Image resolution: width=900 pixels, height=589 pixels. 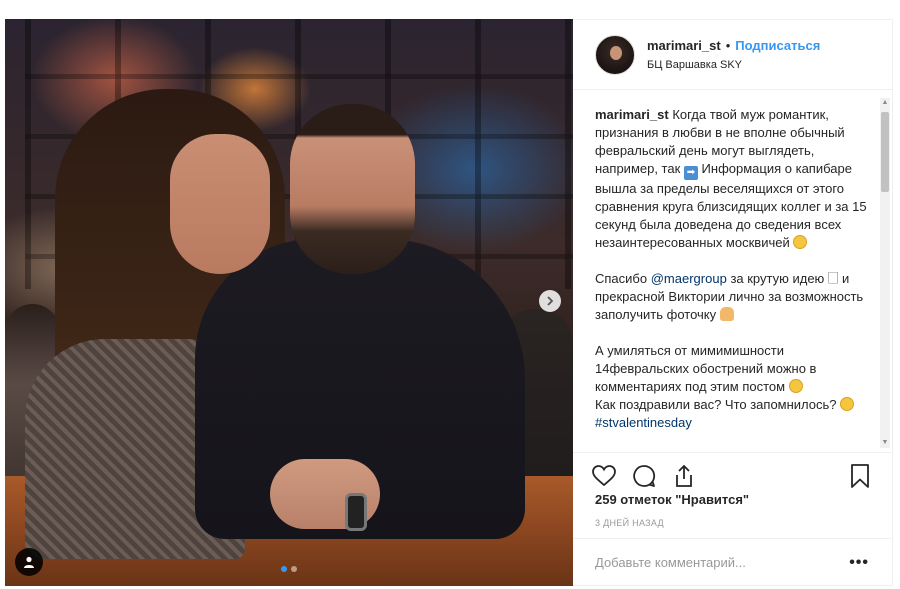 What do you see at coordinates (684, 476) in the screenshot?
I see `share-icon` at bounding box center [684, 476].